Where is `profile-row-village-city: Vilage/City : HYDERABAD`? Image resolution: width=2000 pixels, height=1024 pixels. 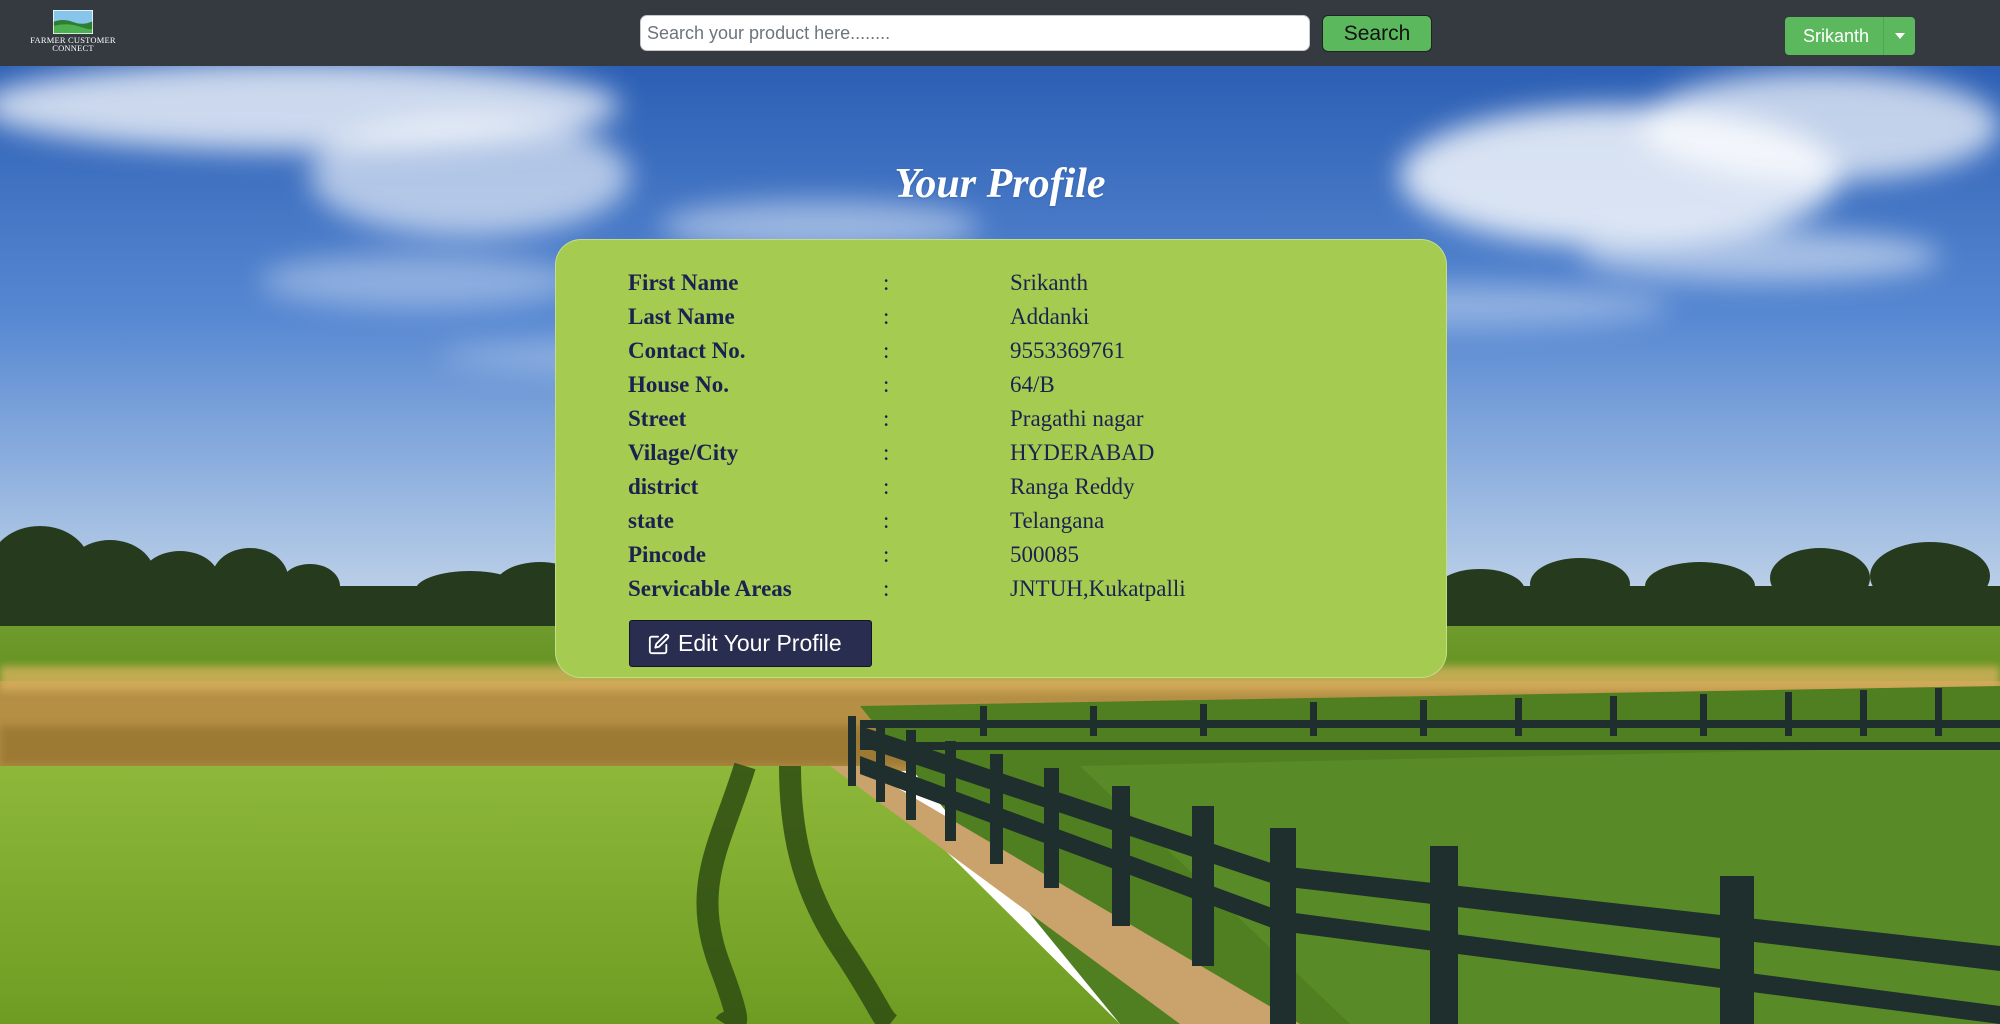 profile-row-village-city: Vilage/City : HYDERABAD is located at coordinates (1008, 453).